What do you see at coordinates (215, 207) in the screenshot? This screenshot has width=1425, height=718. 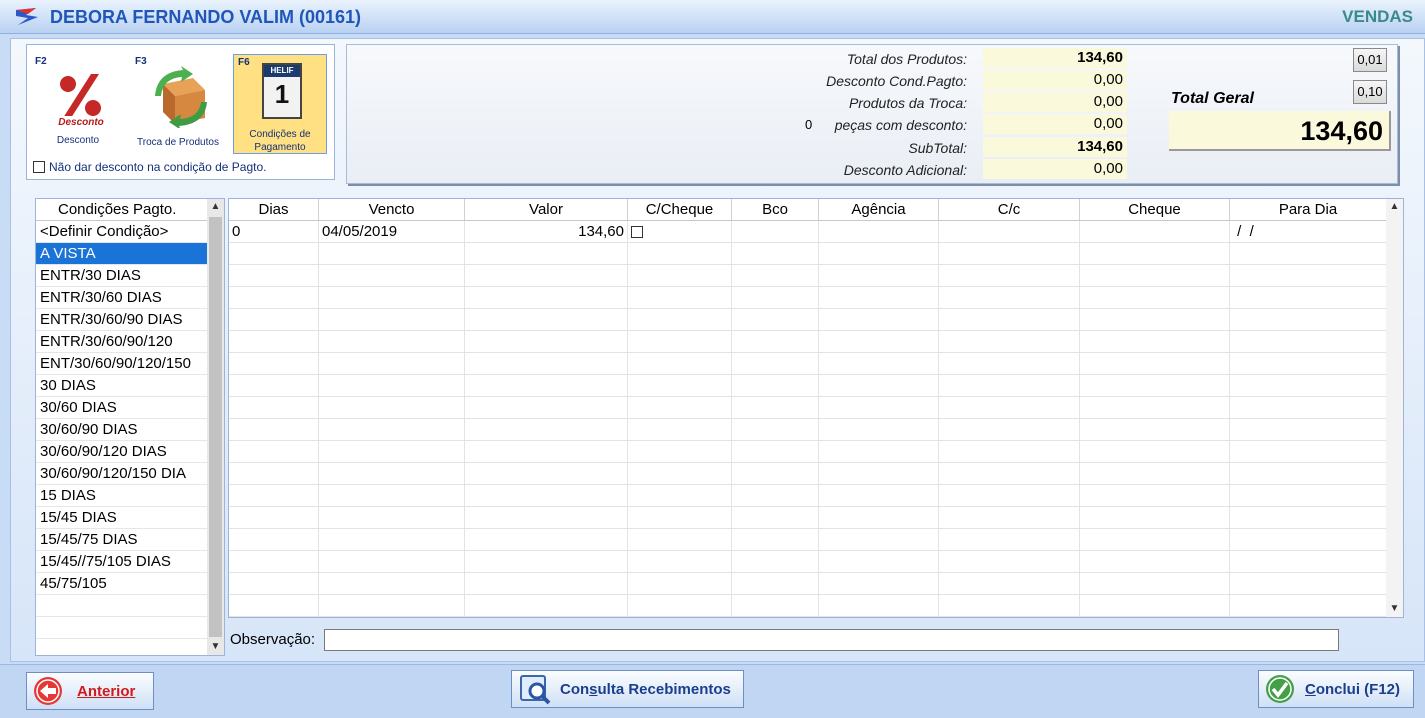 I see `scroll-up-icon: ▲` at bounding box center [215, 207].